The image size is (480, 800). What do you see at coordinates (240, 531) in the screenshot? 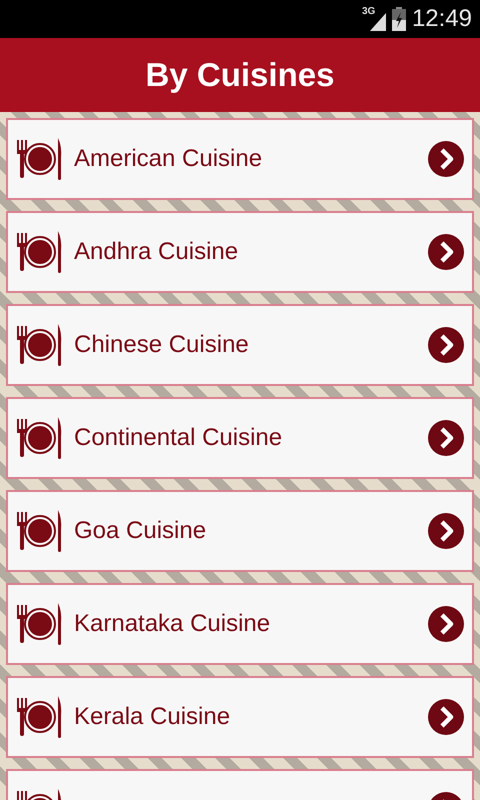
I see `cuisine-item: Goa Cuisine` at bounding box center [240, 531].